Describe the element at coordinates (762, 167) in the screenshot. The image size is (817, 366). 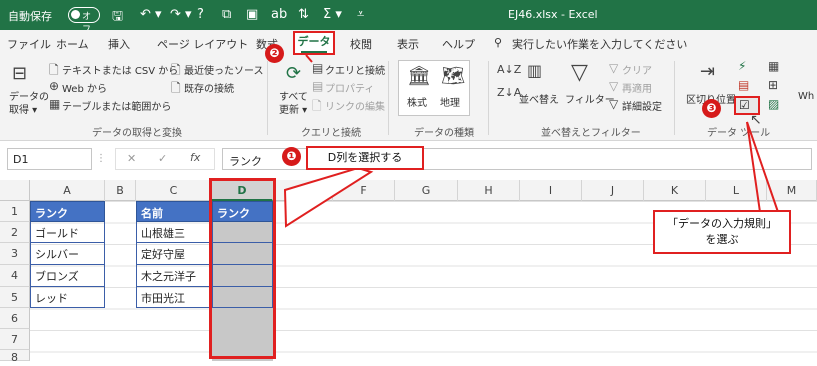
I see `callout-3-pointer` at that location.